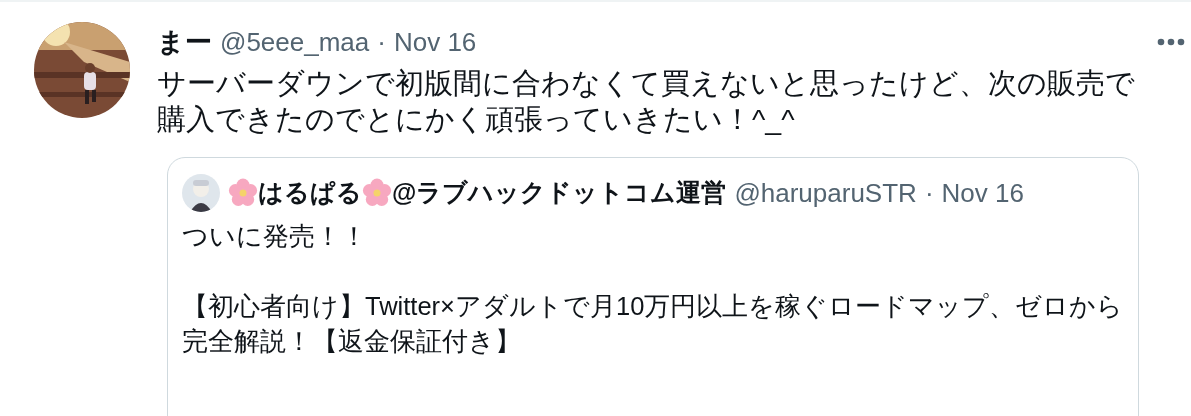  What do you see at coordinates (275, 236) in the screenshot?
I see `quote-text: ついに発売！！` at bounding box center [275, 236].